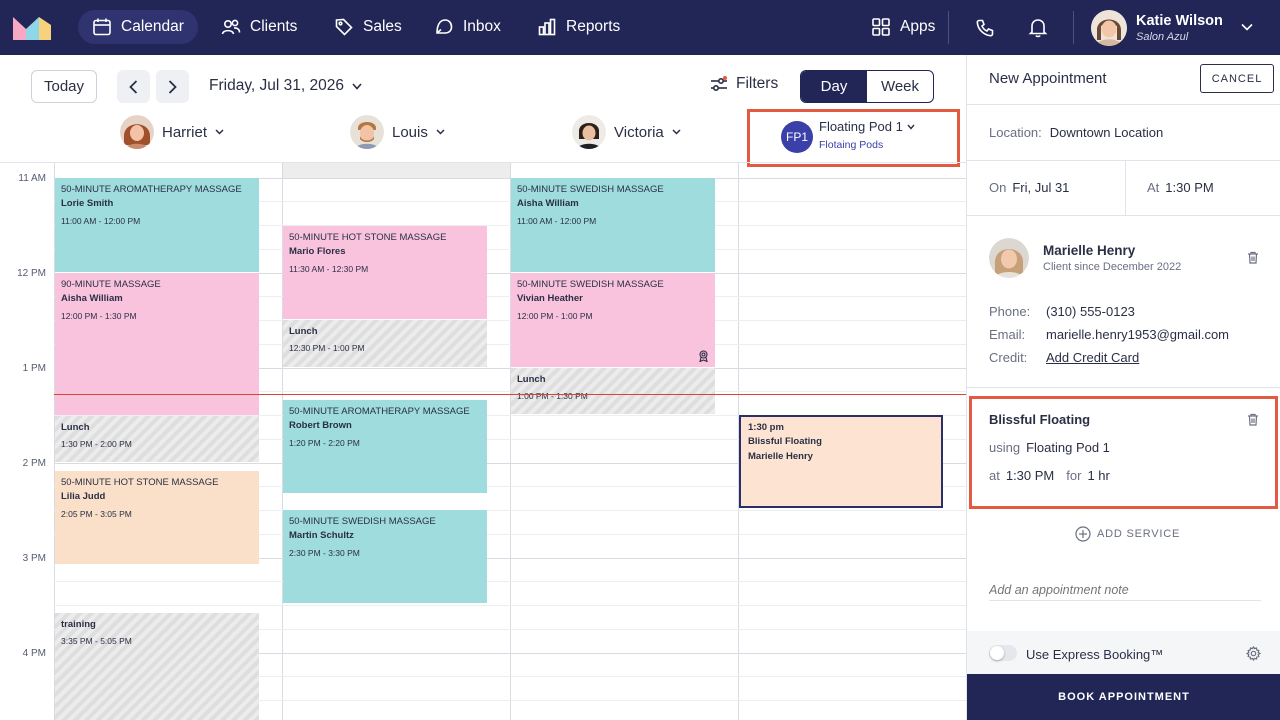 This screenshot has width=1280, height=720. What do you see at coordinates (368, 27) in the screenshot?
I see `nav-sales: Sales` at bounding box center [368, 27].